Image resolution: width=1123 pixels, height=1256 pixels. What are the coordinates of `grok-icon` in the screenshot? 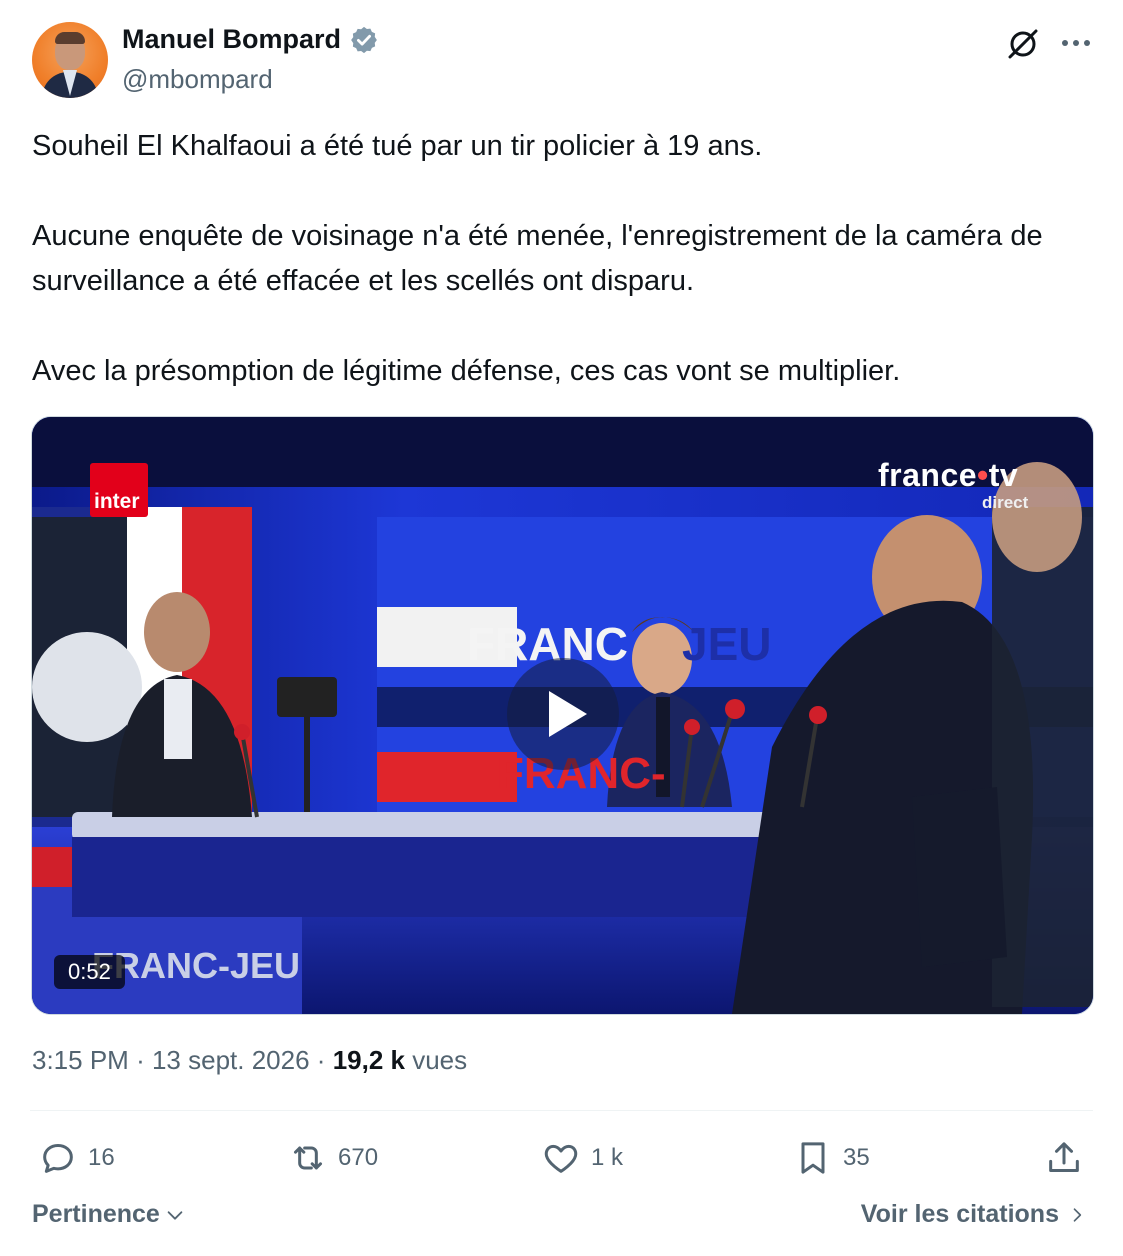 It's located at (1023, 44).